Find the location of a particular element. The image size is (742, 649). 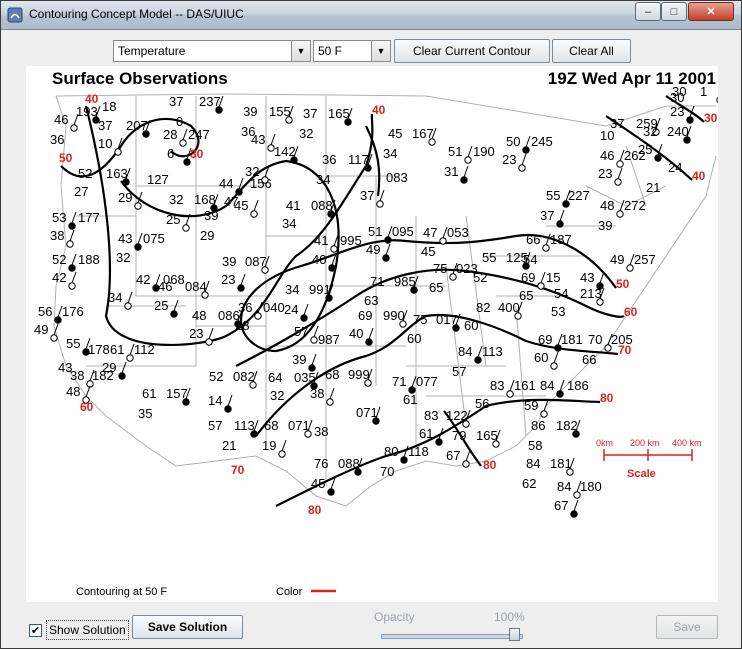

save-solution-button: Save Solution is located at coordinates (187, 627).